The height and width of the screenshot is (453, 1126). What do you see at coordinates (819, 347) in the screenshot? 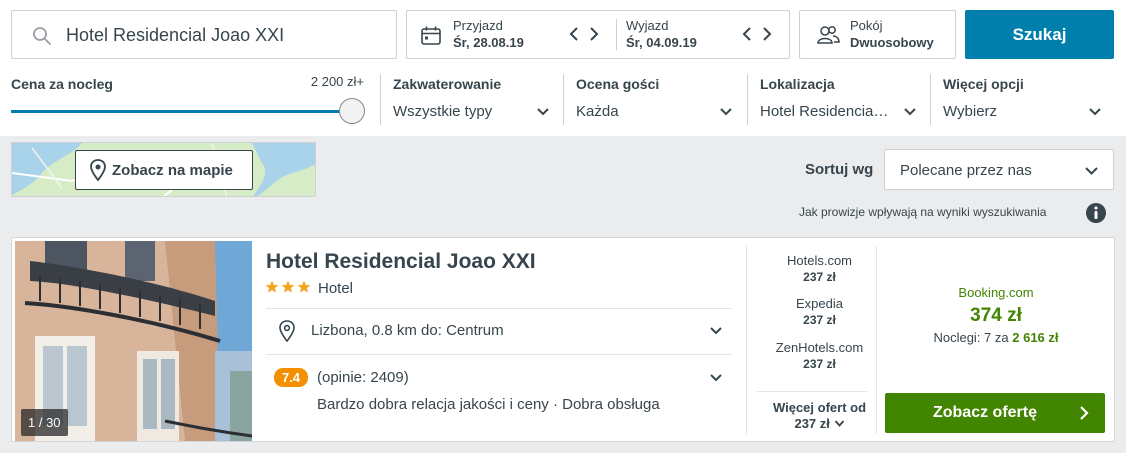
I see `offer-provider: ZenHotels.com` at bounding box center [819, 347].